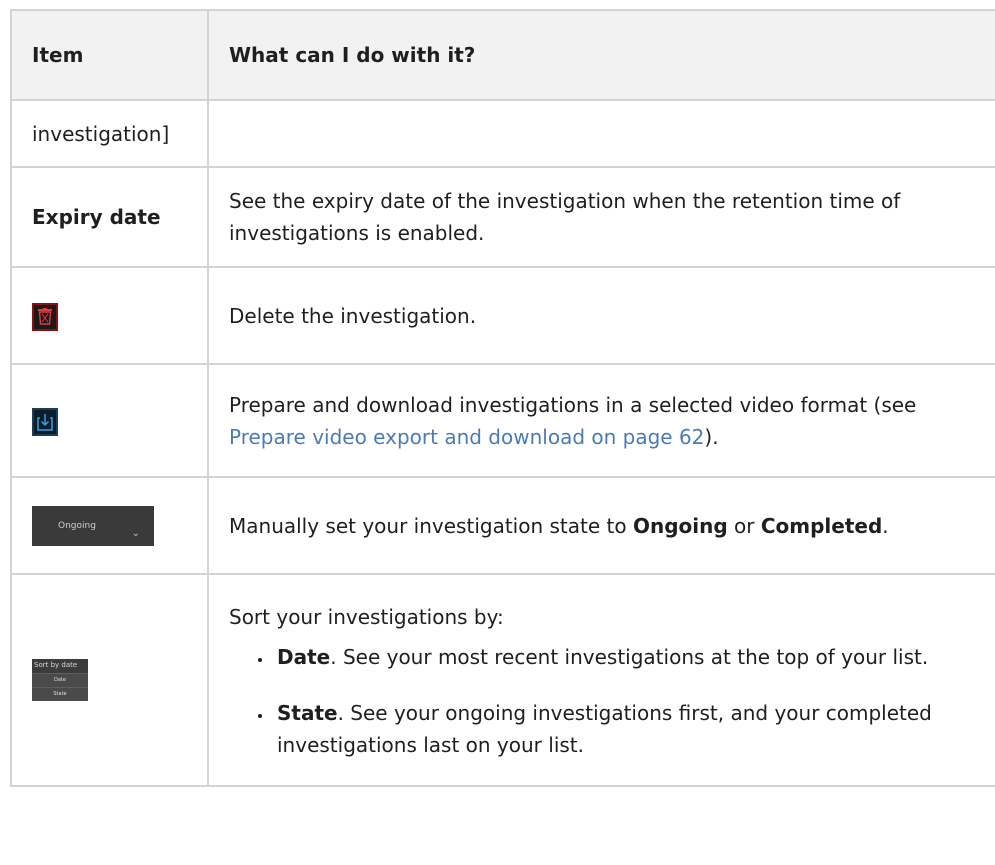  I want to click on table-row-delete: Delete the investigation., so click(502, 315).